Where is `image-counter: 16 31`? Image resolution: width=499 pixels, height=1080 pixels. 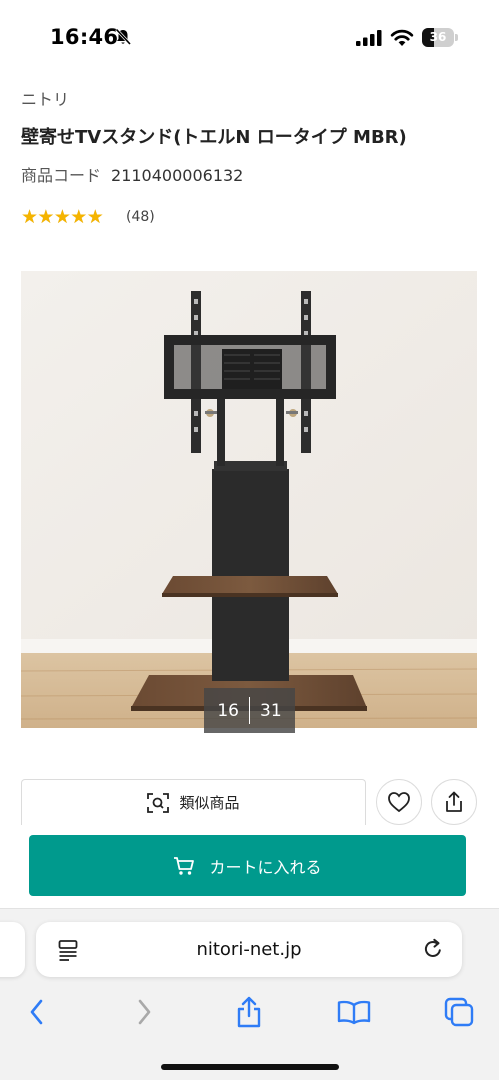 image-counter: 16 31 is located at coordinates (249, 710).